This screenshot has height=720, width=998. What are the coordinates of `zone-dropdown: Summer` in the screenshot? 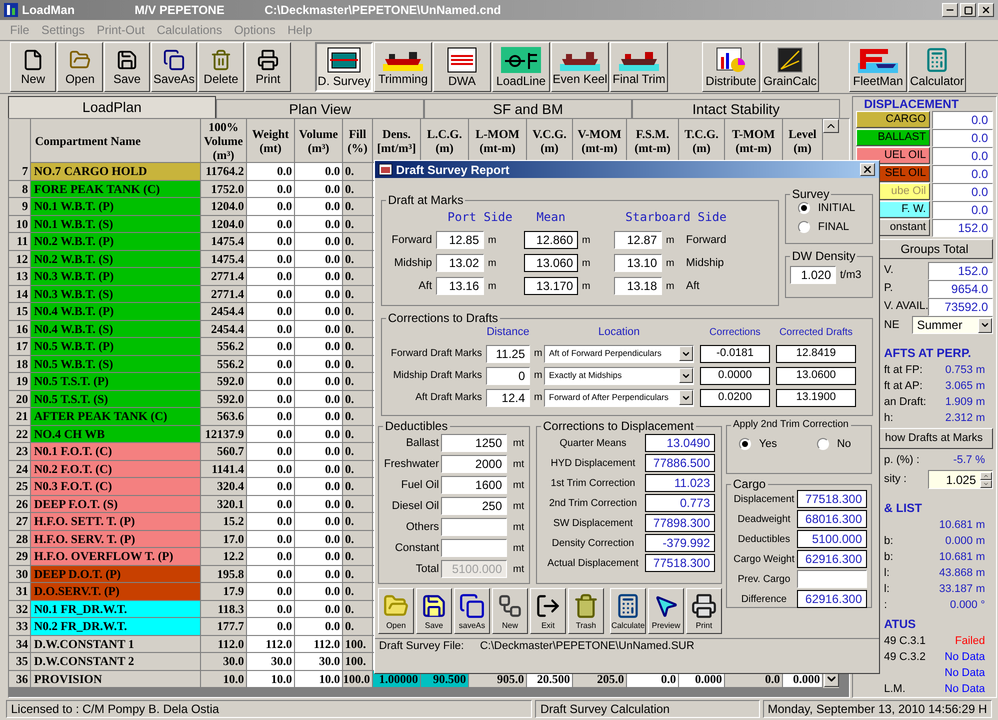 It's located at (952, 325).